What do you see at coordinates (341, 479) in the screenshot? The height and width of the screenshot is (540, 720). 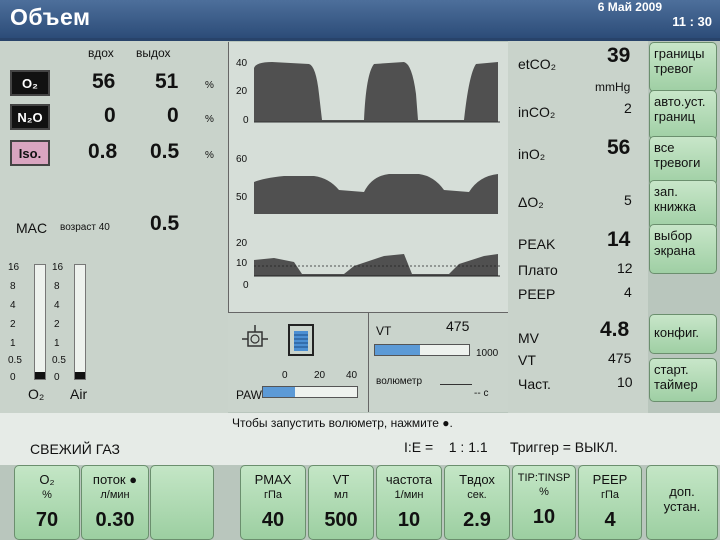 I see `button-heading: VT` at bounding box center [341, 479].